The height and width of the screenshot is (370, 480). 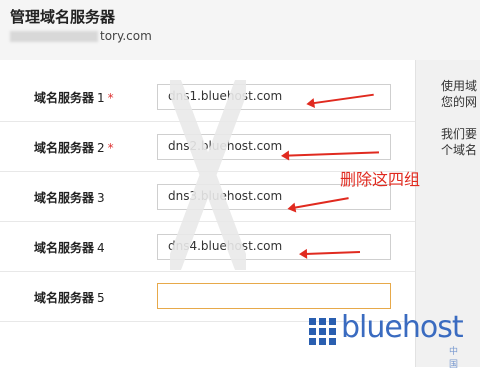 What do you see at coordinates (459, 134) in the screenshot?
I see `help-text-line: 我们要` at bounding box center [459, 134].